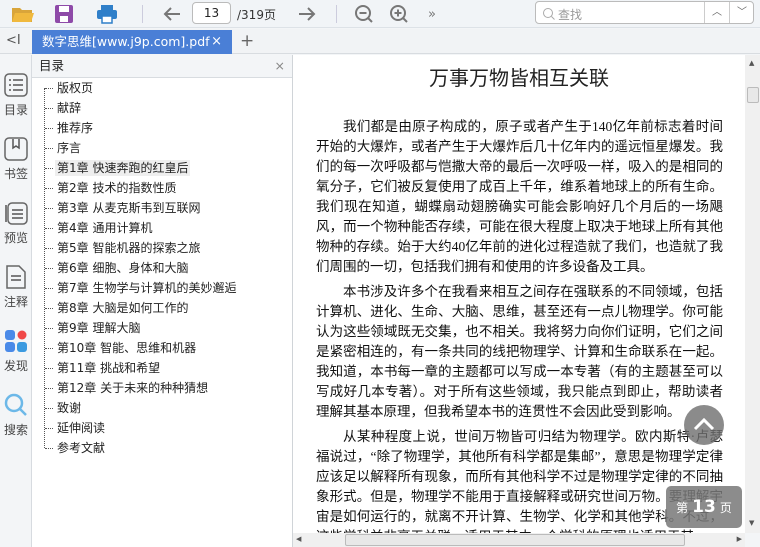 The width and height of the screenshot is (760, 547). I want to click on toc-item-label: 第9章 理解大脑, so click(99, 328).